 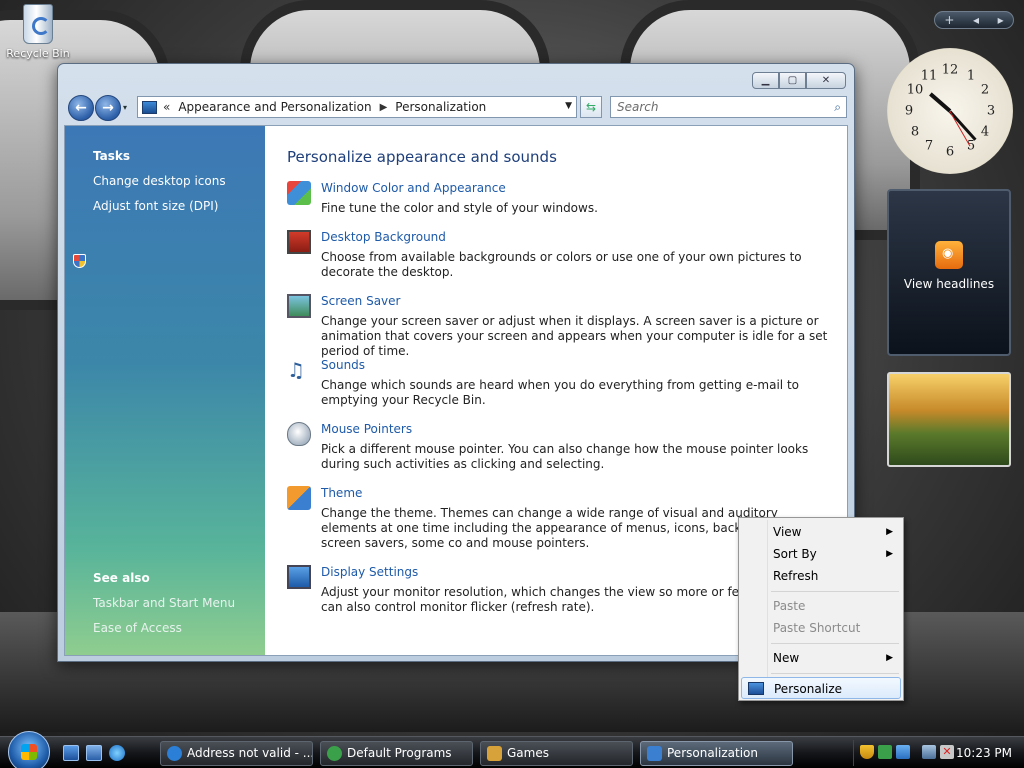 What do you see at coordinates (399, 753) in the screenshot?
I see `taskbar-button-label: Default Programs` at bounding box center [399, 753].